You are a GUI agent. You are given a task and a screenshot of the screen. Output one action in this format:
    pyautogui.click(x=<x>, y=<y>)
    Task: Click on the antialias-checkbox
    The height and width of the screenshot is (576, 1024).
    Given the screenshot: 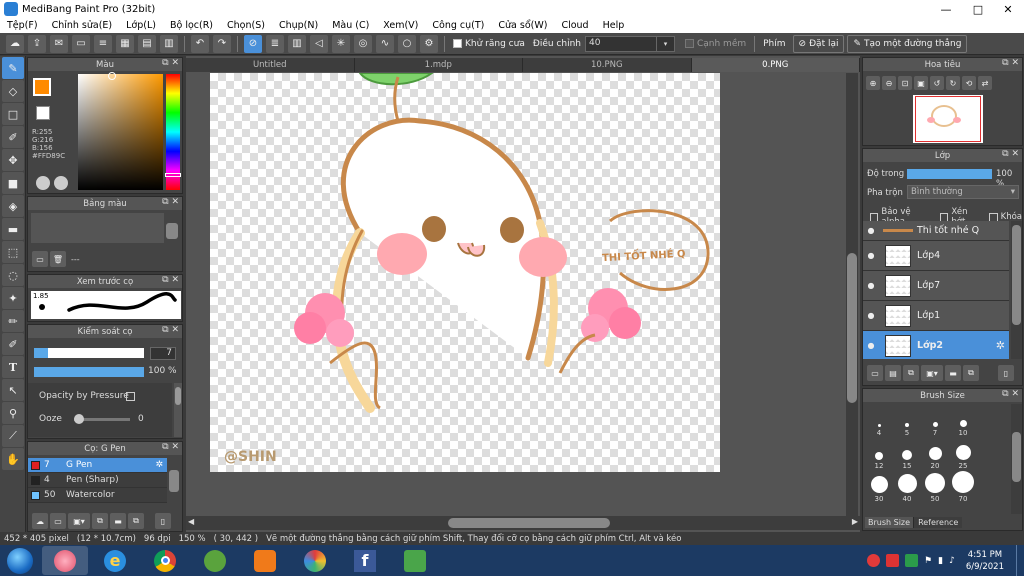 What is the action you would take?
    pyautogui.click(x=457, y=43)
    